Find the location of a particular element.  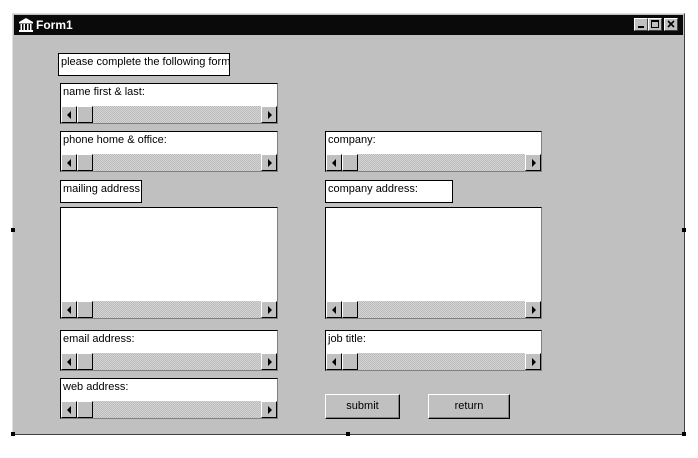

phone-label: phone home & office: is located at coordinates (115, 140).